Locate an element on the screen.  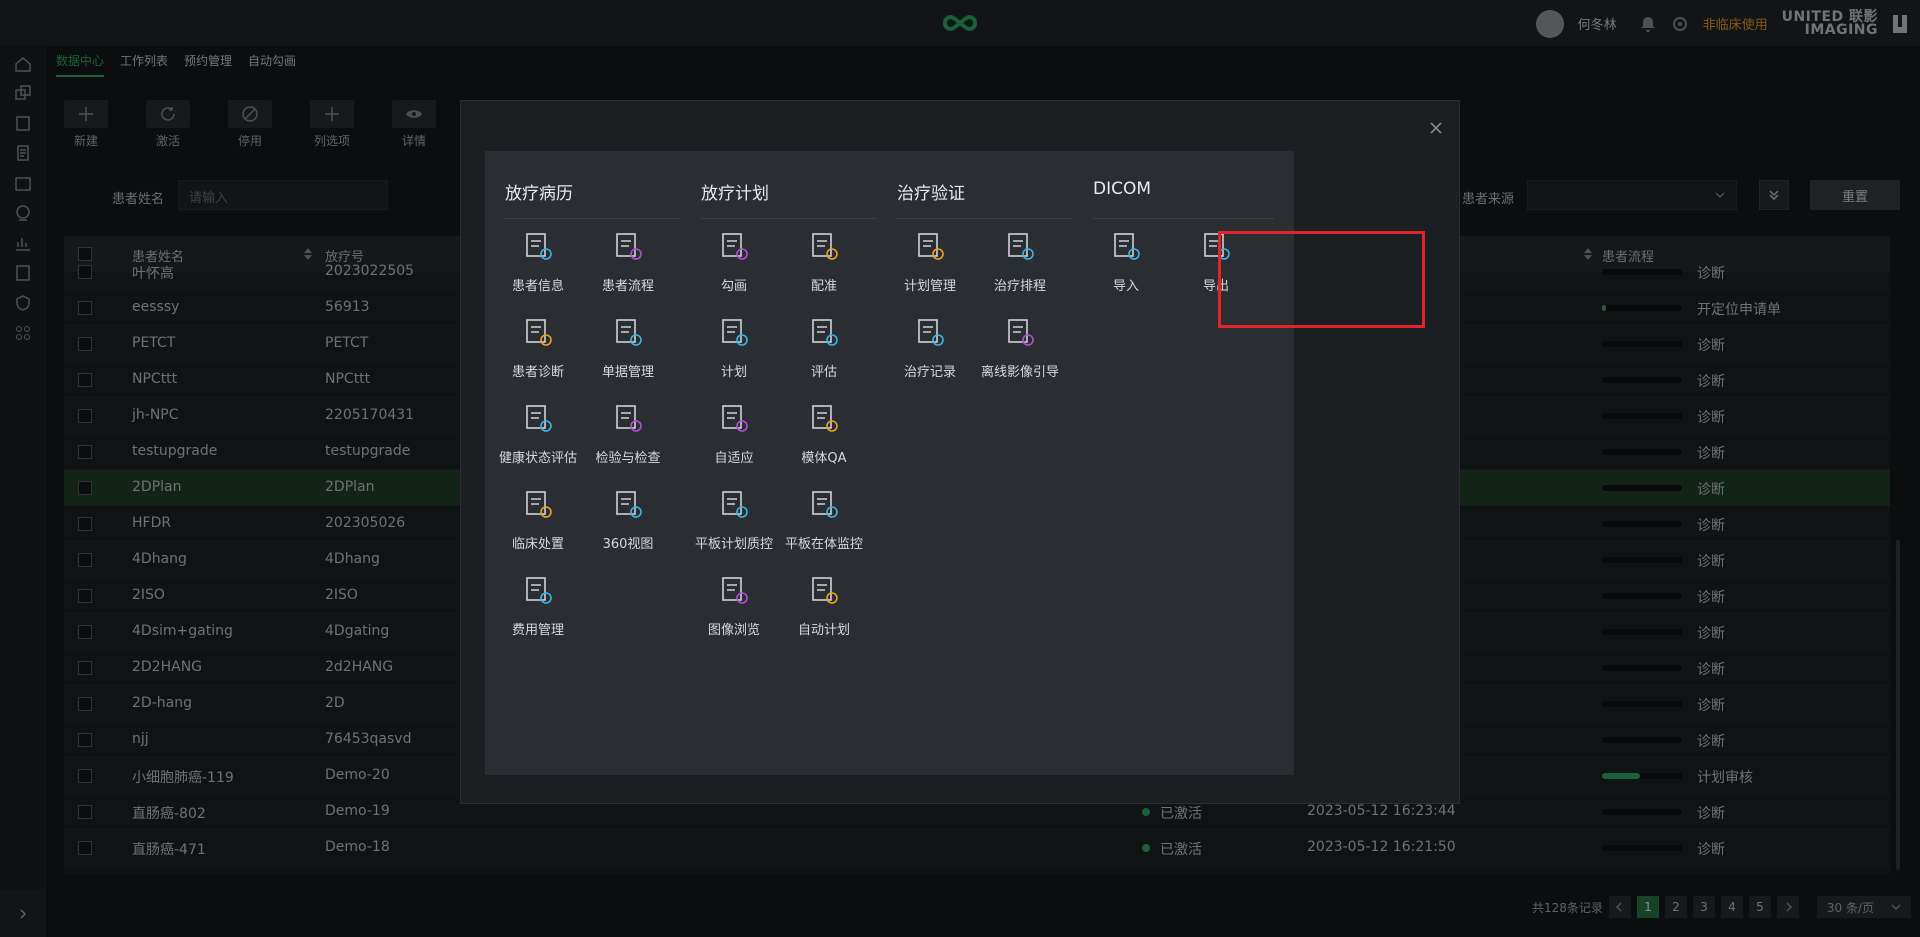
module-item: 患者信息 is located at coordinates (538, 266).